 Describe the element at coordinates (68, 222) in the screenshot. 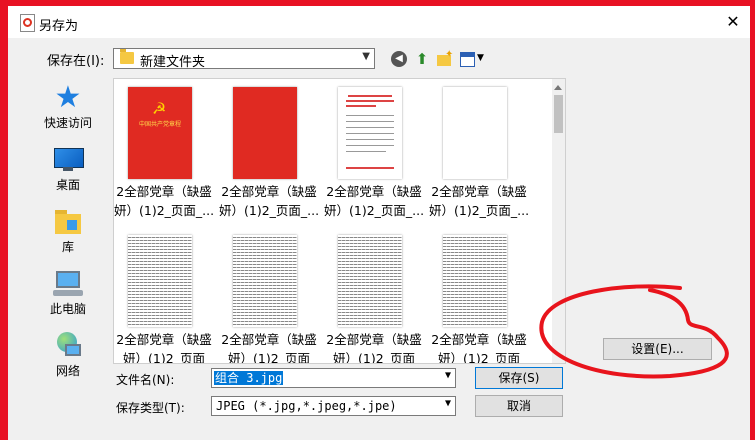

I see `library-icon` at that location.